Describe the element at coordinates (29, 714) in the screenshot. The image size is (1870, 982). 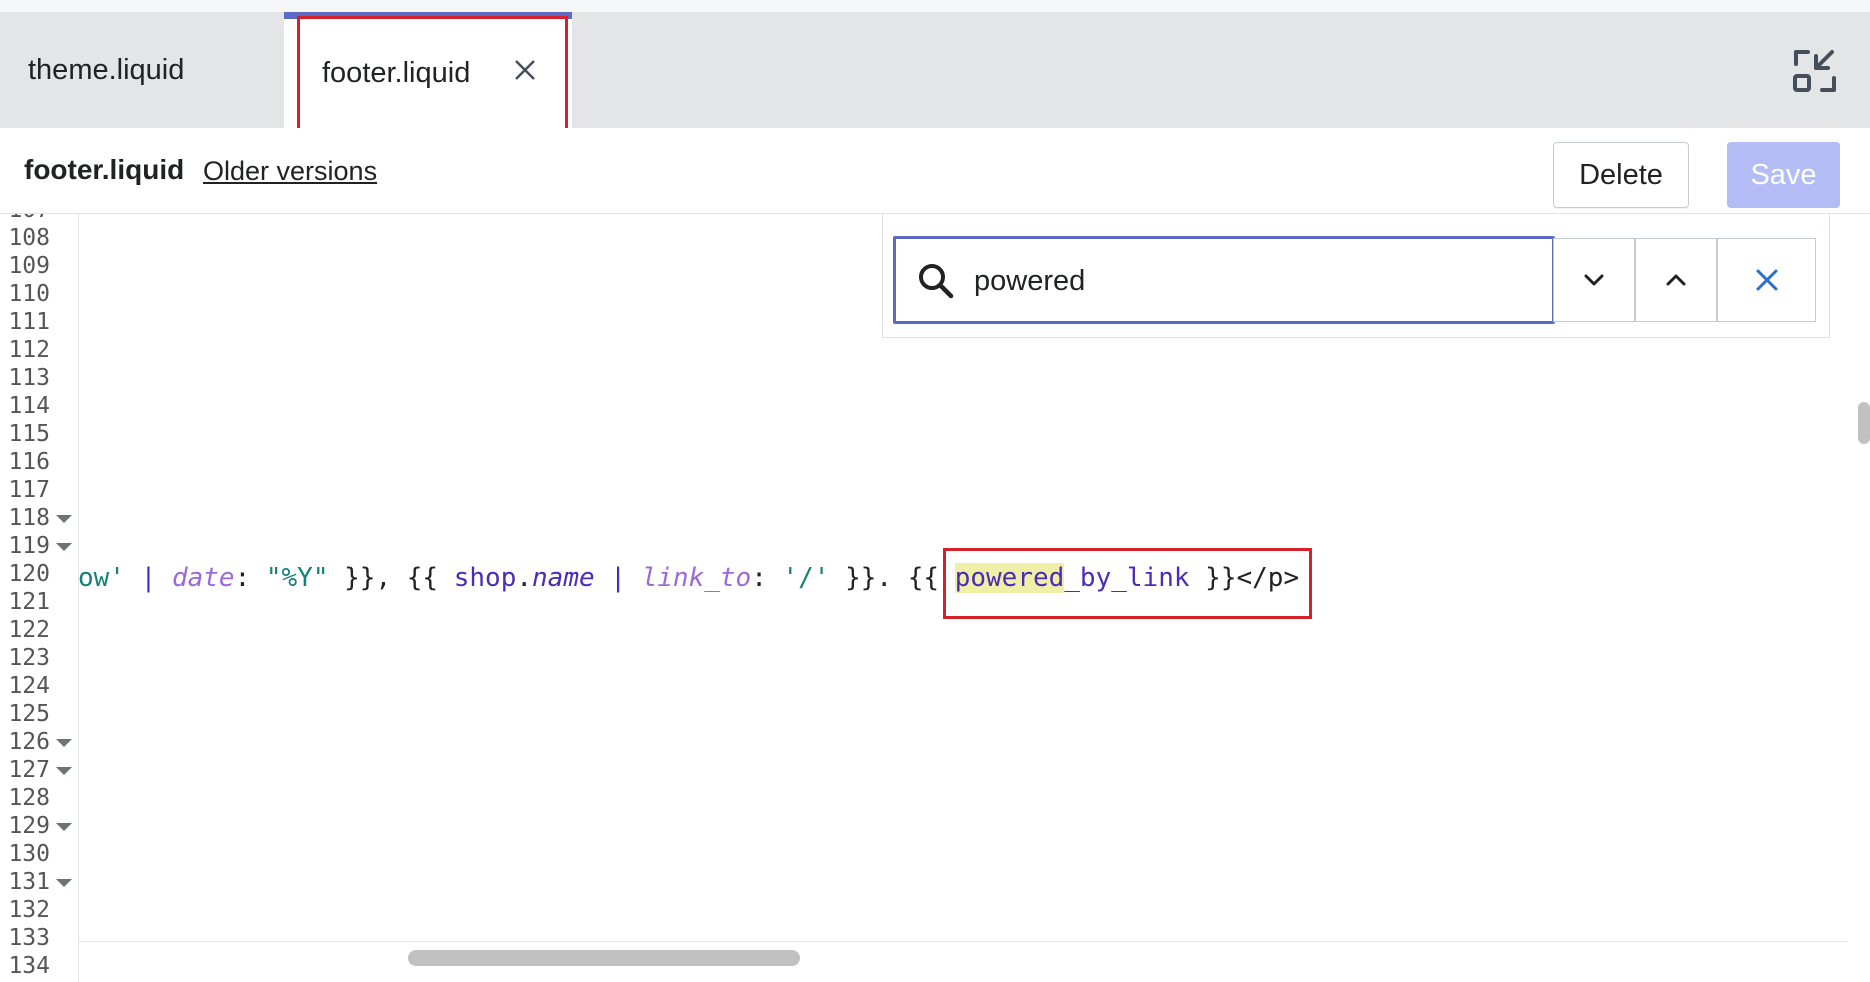
I see `line-number: 125` at that location.